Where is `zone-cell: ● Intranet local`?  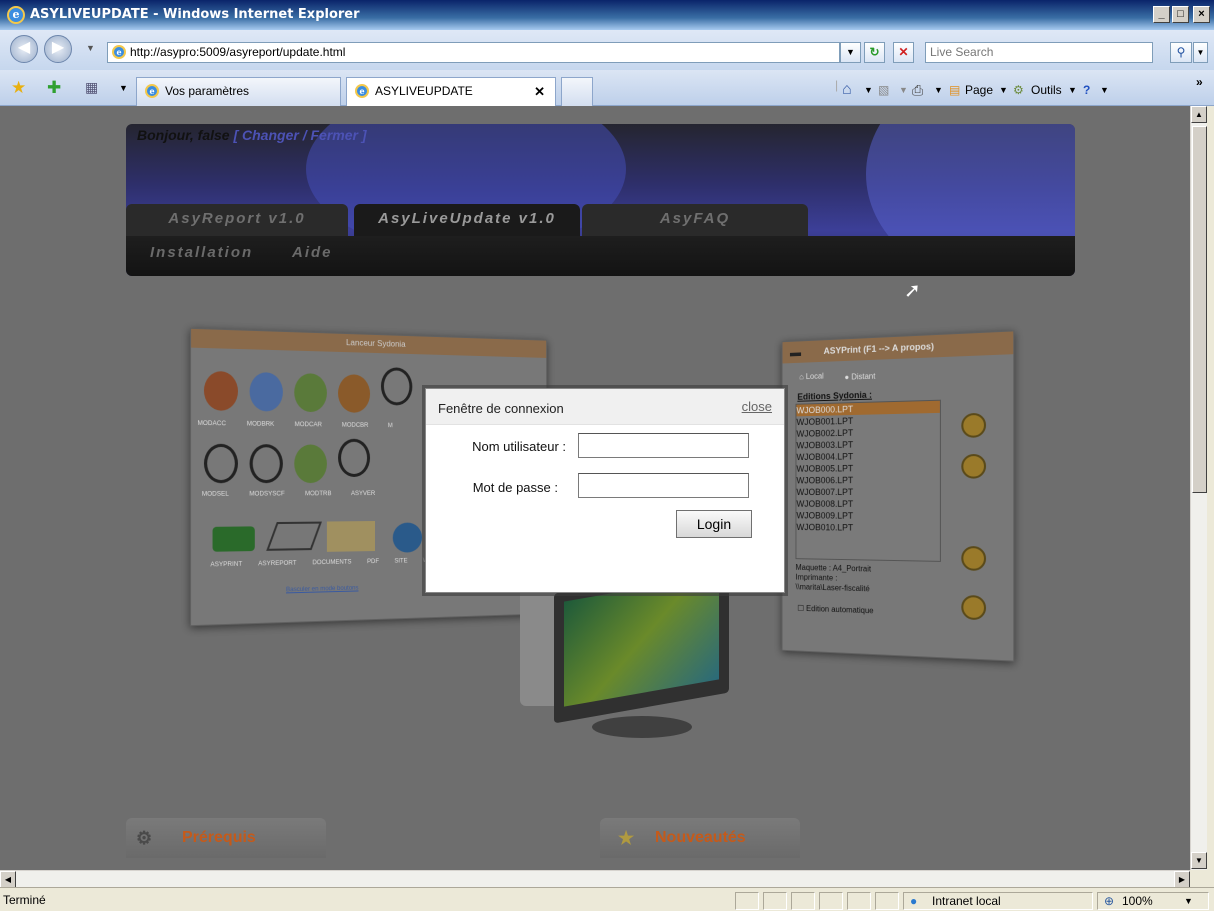
zone-cell: ● Intranet local is located at coordinates (998, 901).